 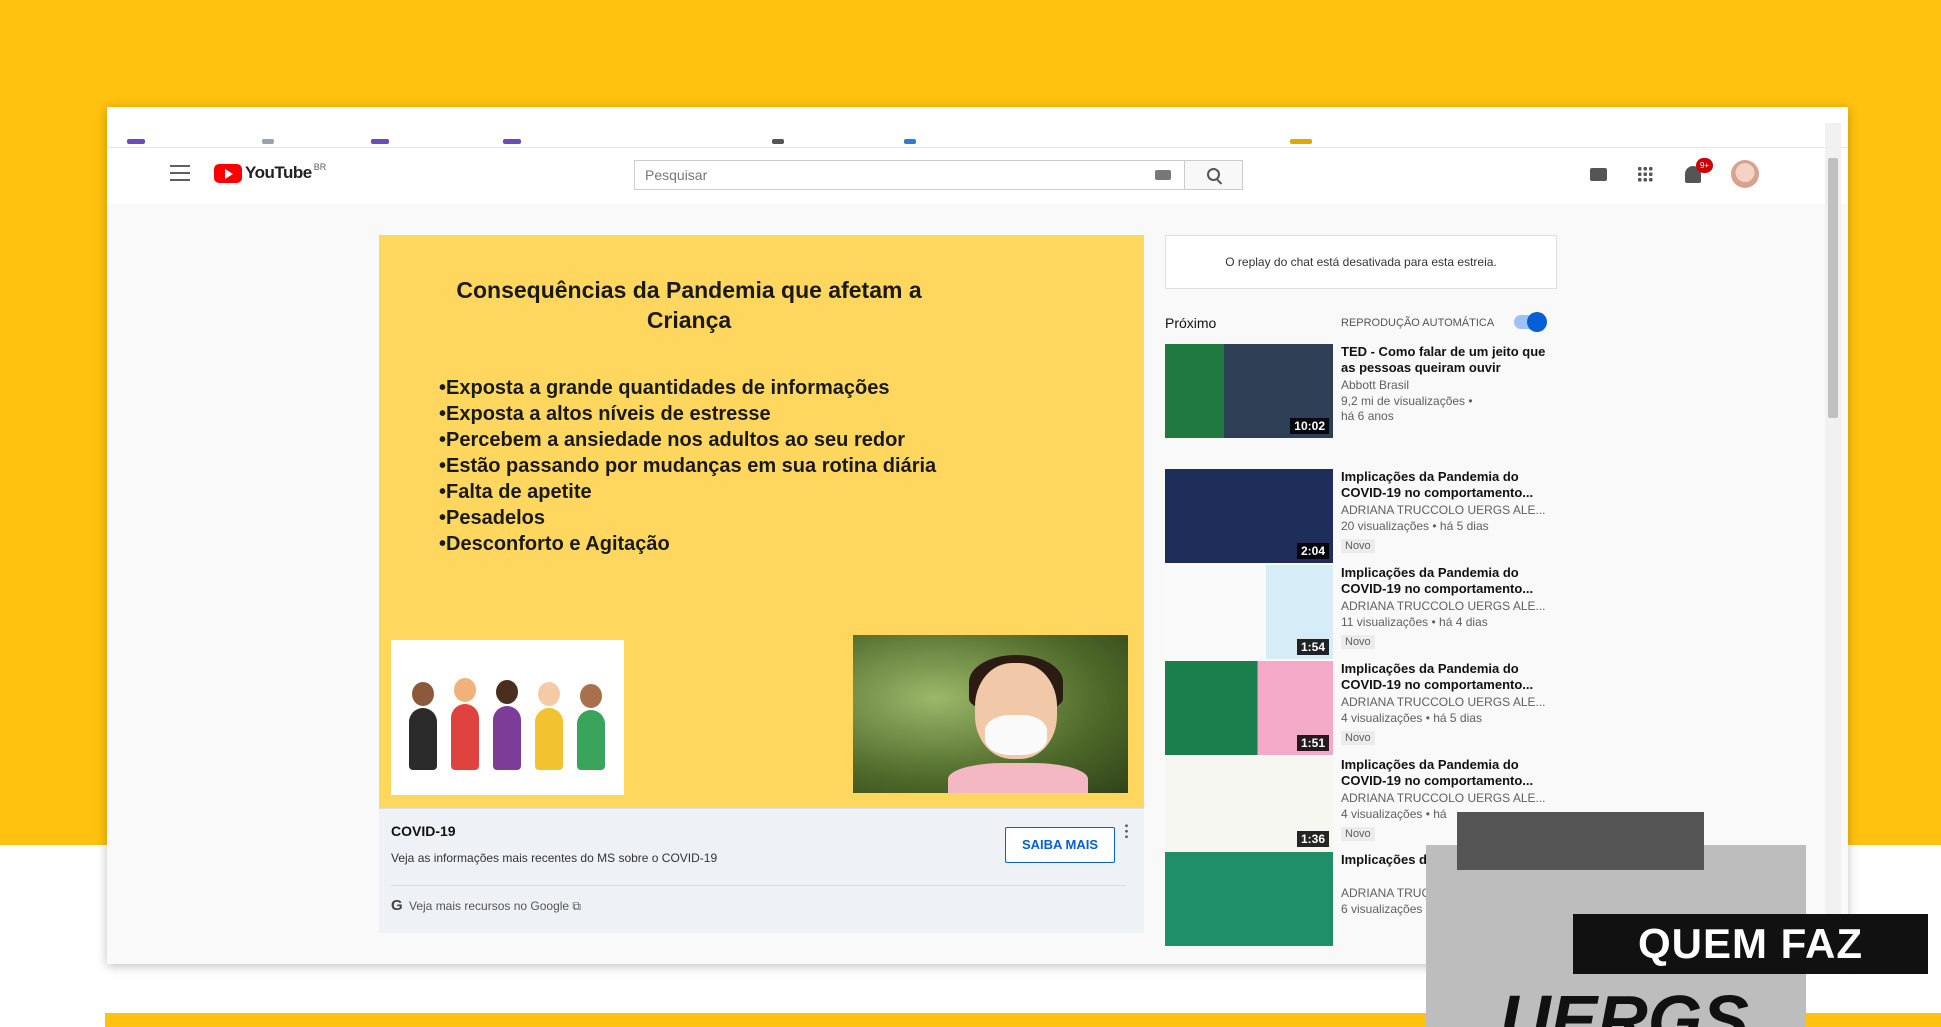 What do you see at coordinates (228, 173) in the screenshot?
I see `youtube-logo-icon` at bounding box center [228, 173].